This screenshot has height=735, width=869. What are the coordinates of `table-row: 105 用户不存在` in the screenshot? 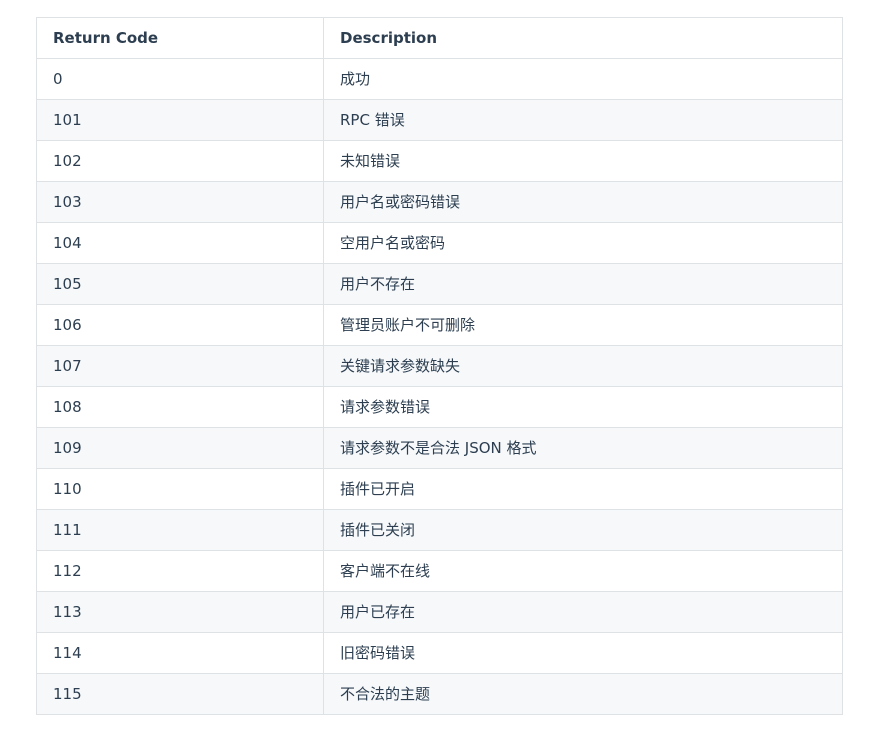 It's located at (439, 284).